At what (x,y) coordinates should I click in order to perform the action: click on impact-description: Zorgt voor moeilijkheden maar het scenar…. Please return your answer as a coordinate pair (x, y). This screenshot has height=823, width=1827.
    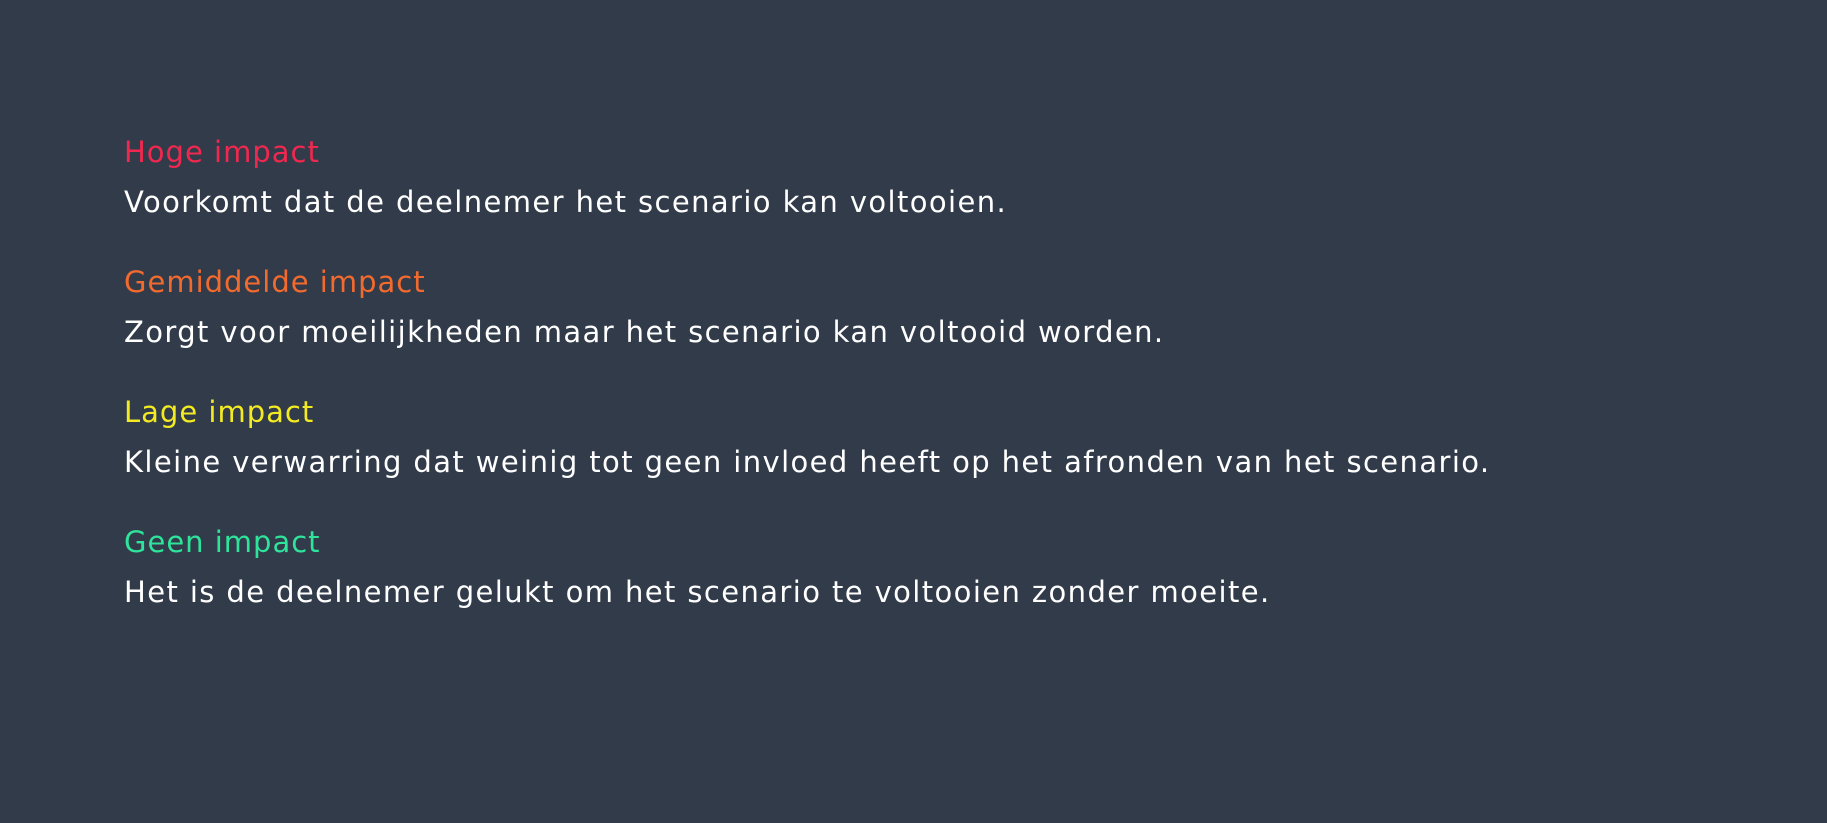
    Looking at the image, I should click on (644, 332).